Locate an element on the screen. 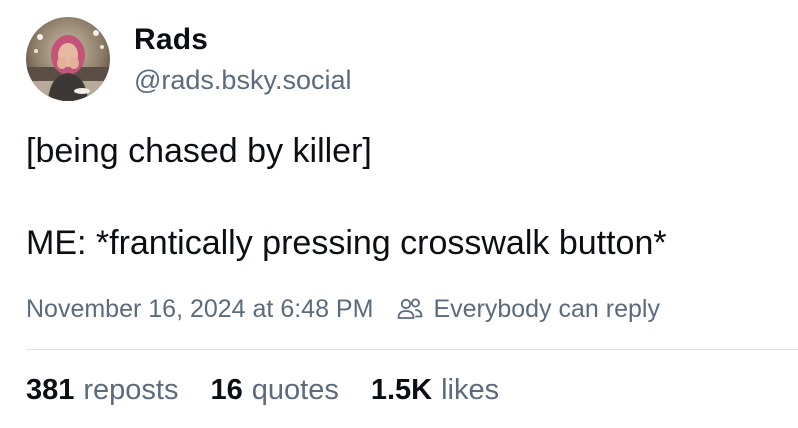 This screenshot has width=798, height=428. divider is located at coordinates (412, 349).